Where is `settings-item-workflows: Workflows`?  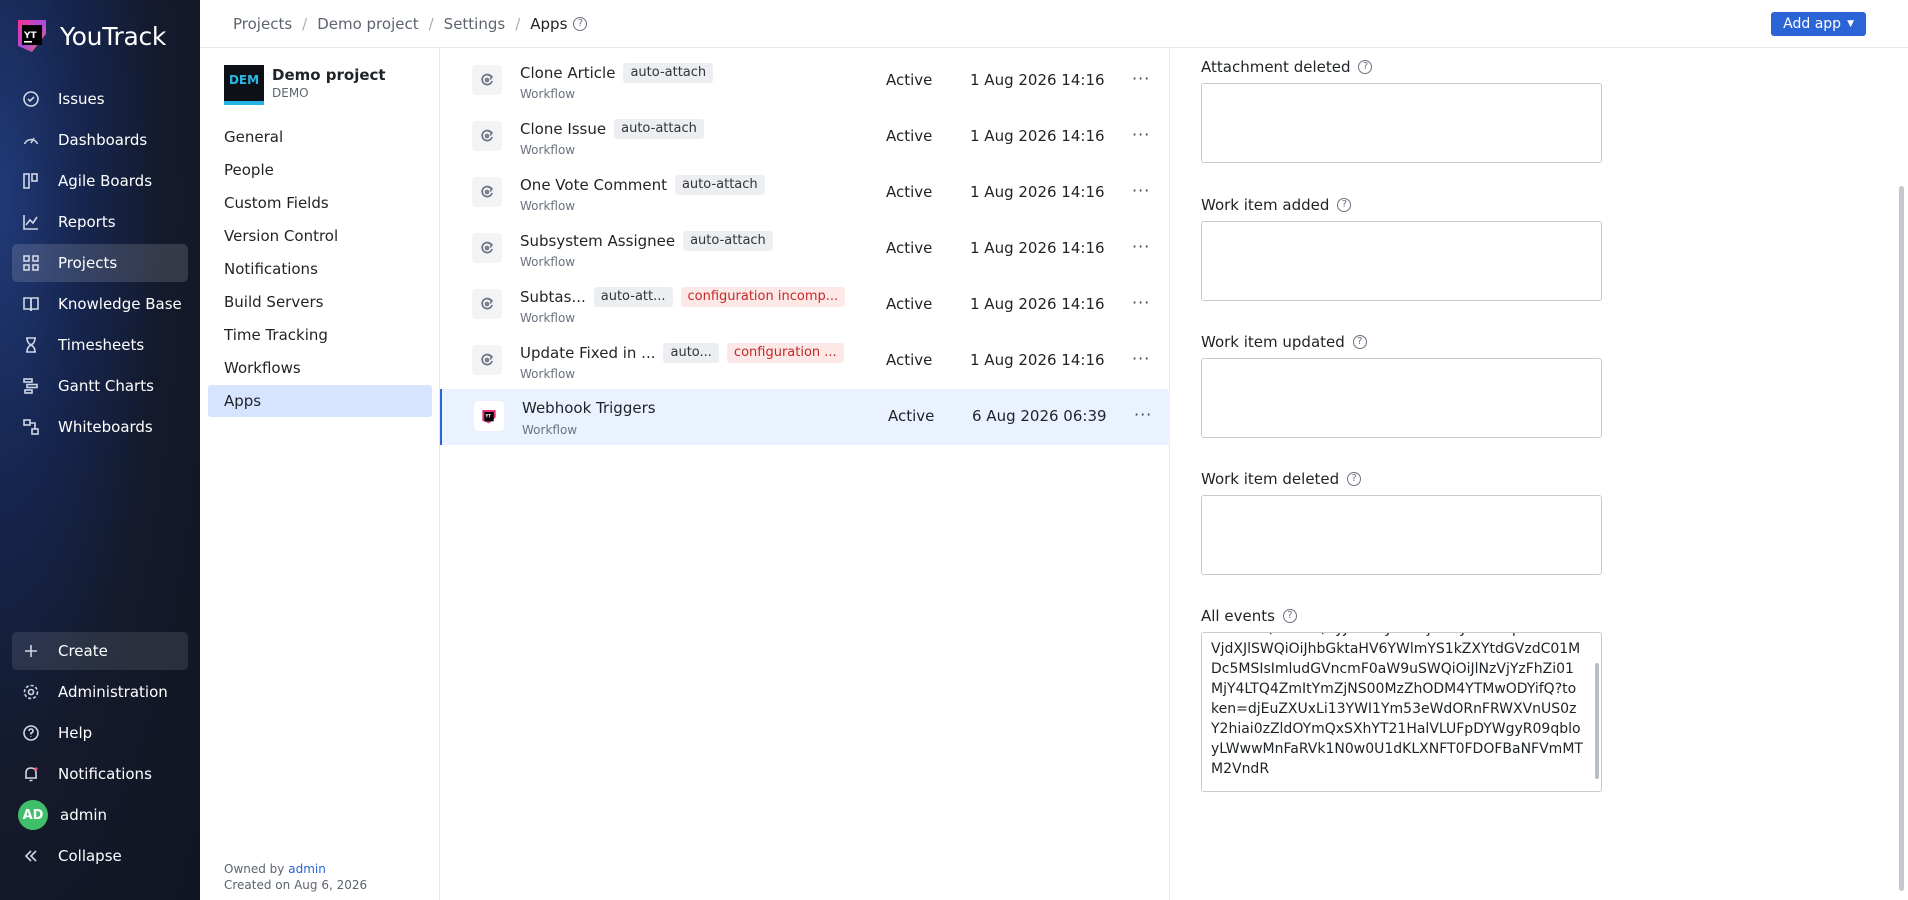
settings-item-workflows: Workflows is located at coordinates (320, 368).